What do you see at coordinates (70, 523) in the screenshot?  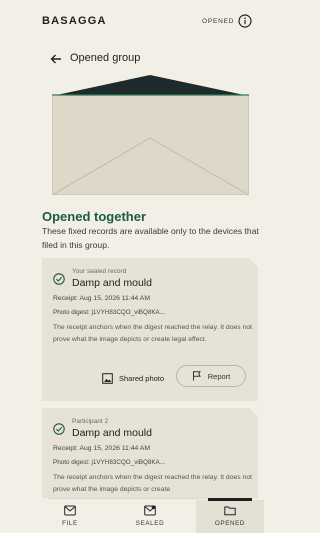 I see `nav-label-file: FILE` at bounding box center [70, 523].